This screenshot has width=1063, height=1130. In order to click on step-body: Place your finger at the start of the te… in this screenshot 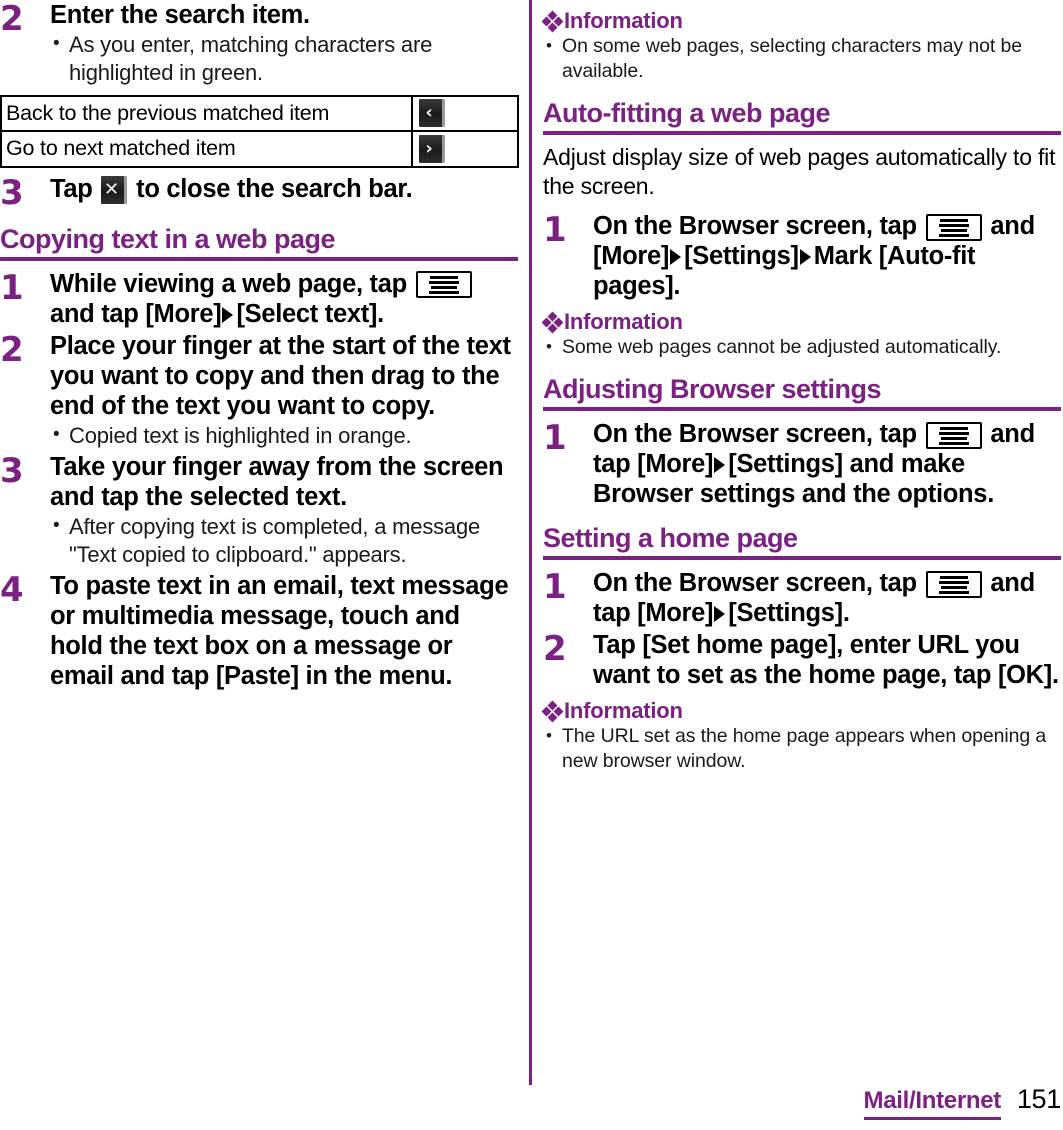, I will do `click(284, 390)`.